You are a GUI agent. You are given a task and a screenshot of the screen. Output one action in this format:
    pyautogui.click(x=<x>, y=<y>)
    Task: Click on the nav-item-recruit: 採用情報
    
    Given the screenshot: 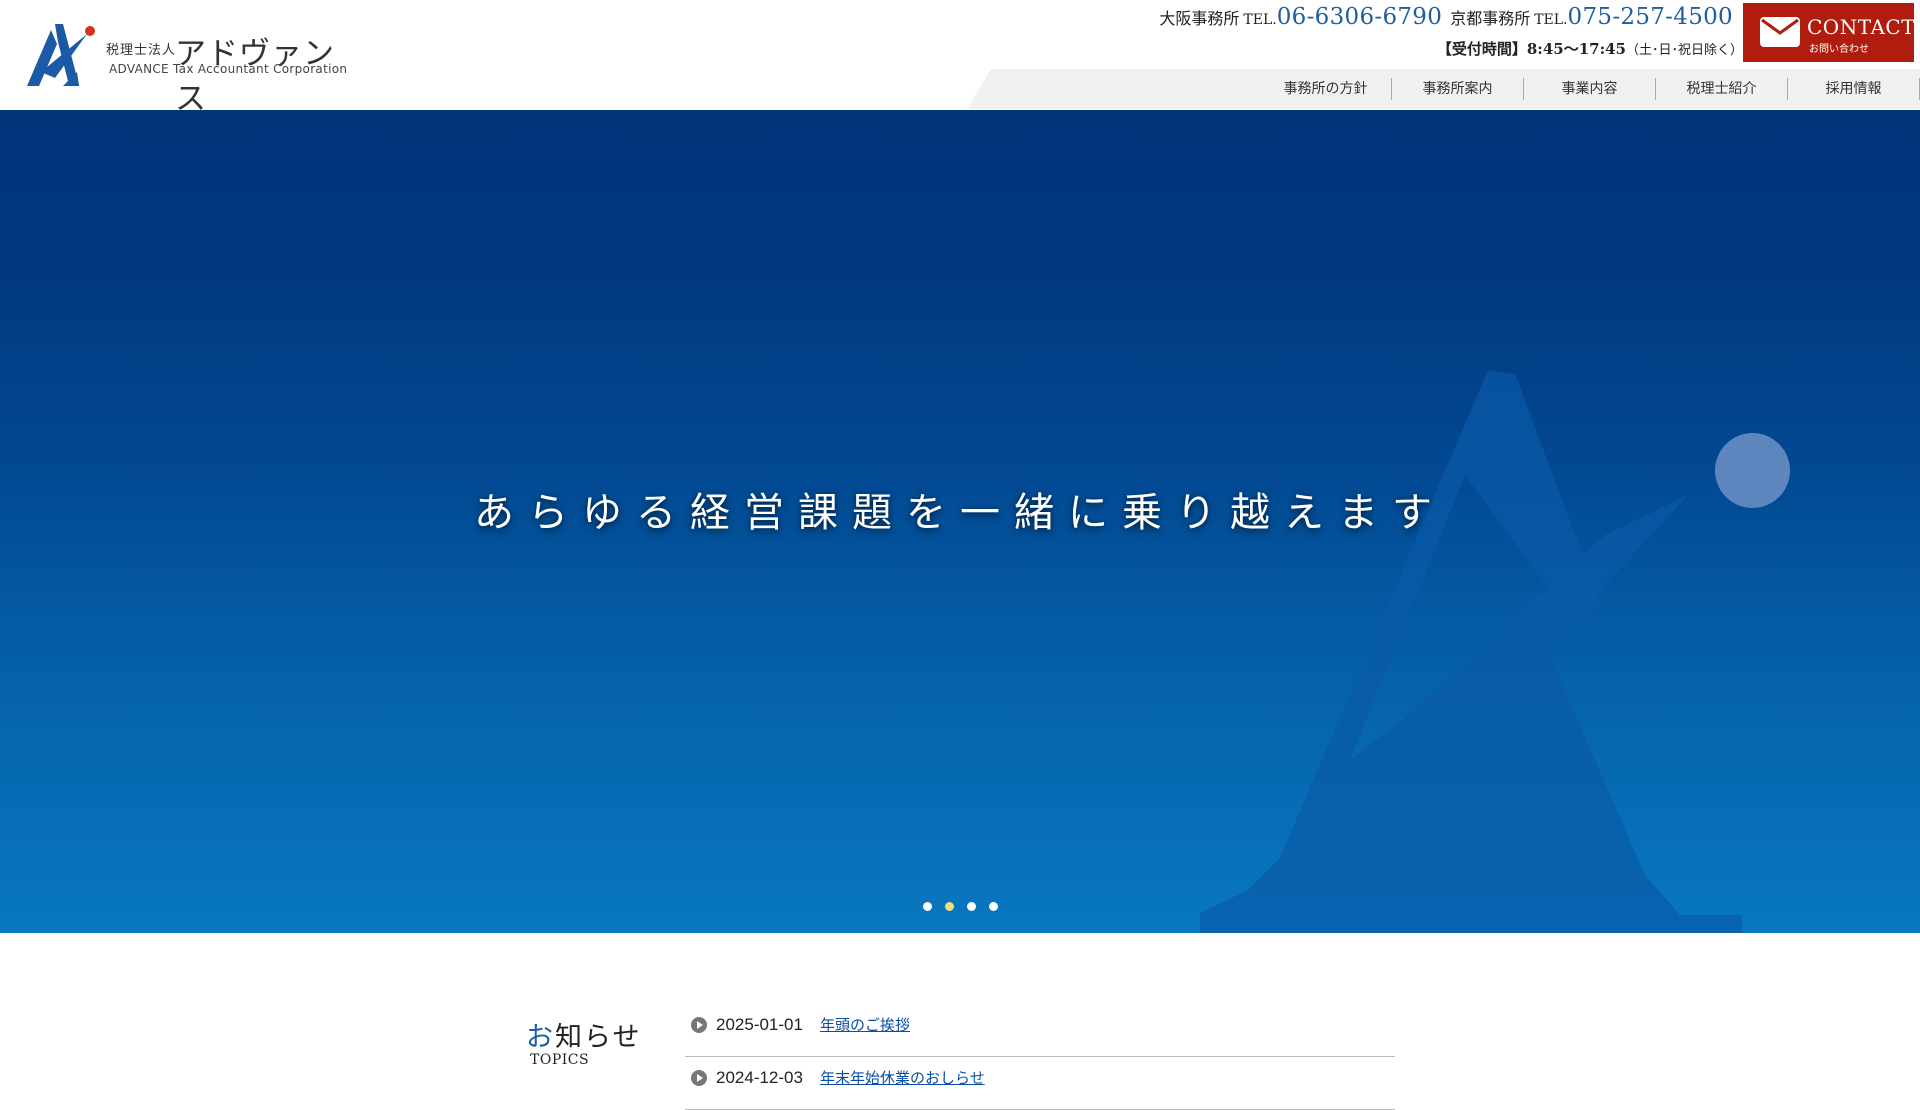 What is the action you would take?
    pyautogui.click(x=1854, y=89)
    